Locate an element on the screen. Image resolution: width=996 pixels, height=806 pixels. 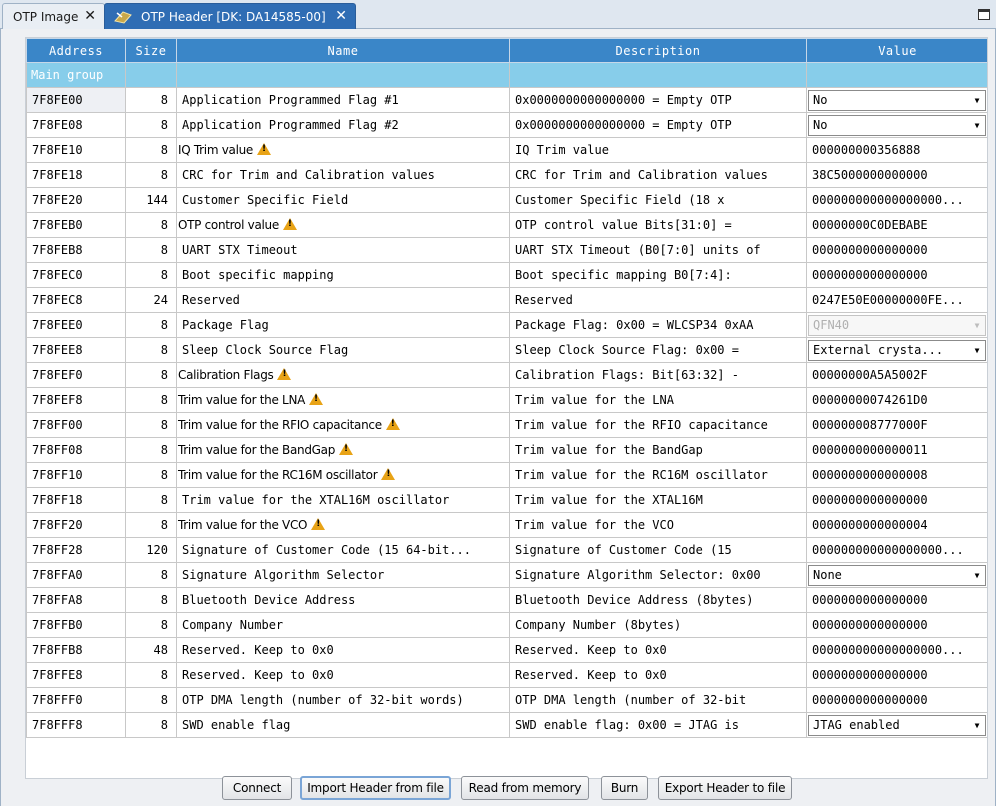
value-cell: JTAG enabled ▼ is located at coordinates (896, 725).